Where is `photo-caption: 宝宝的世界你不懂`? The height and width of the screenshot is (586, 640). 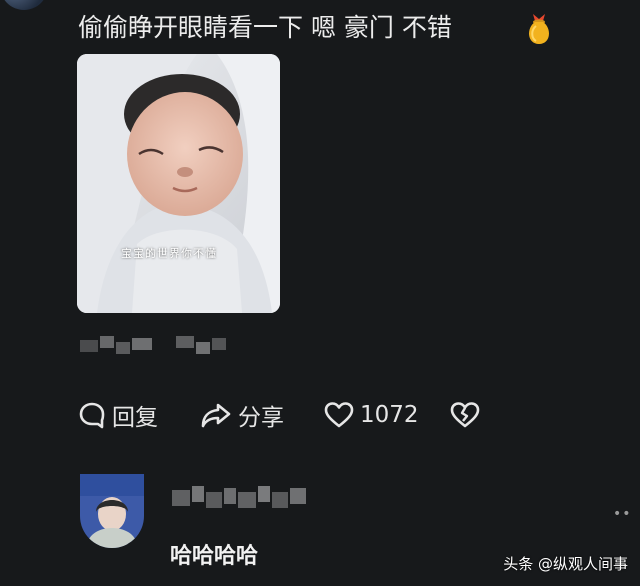 photo-caption: 宝宝的世界你不懂 is located at coordinates (169, 253).